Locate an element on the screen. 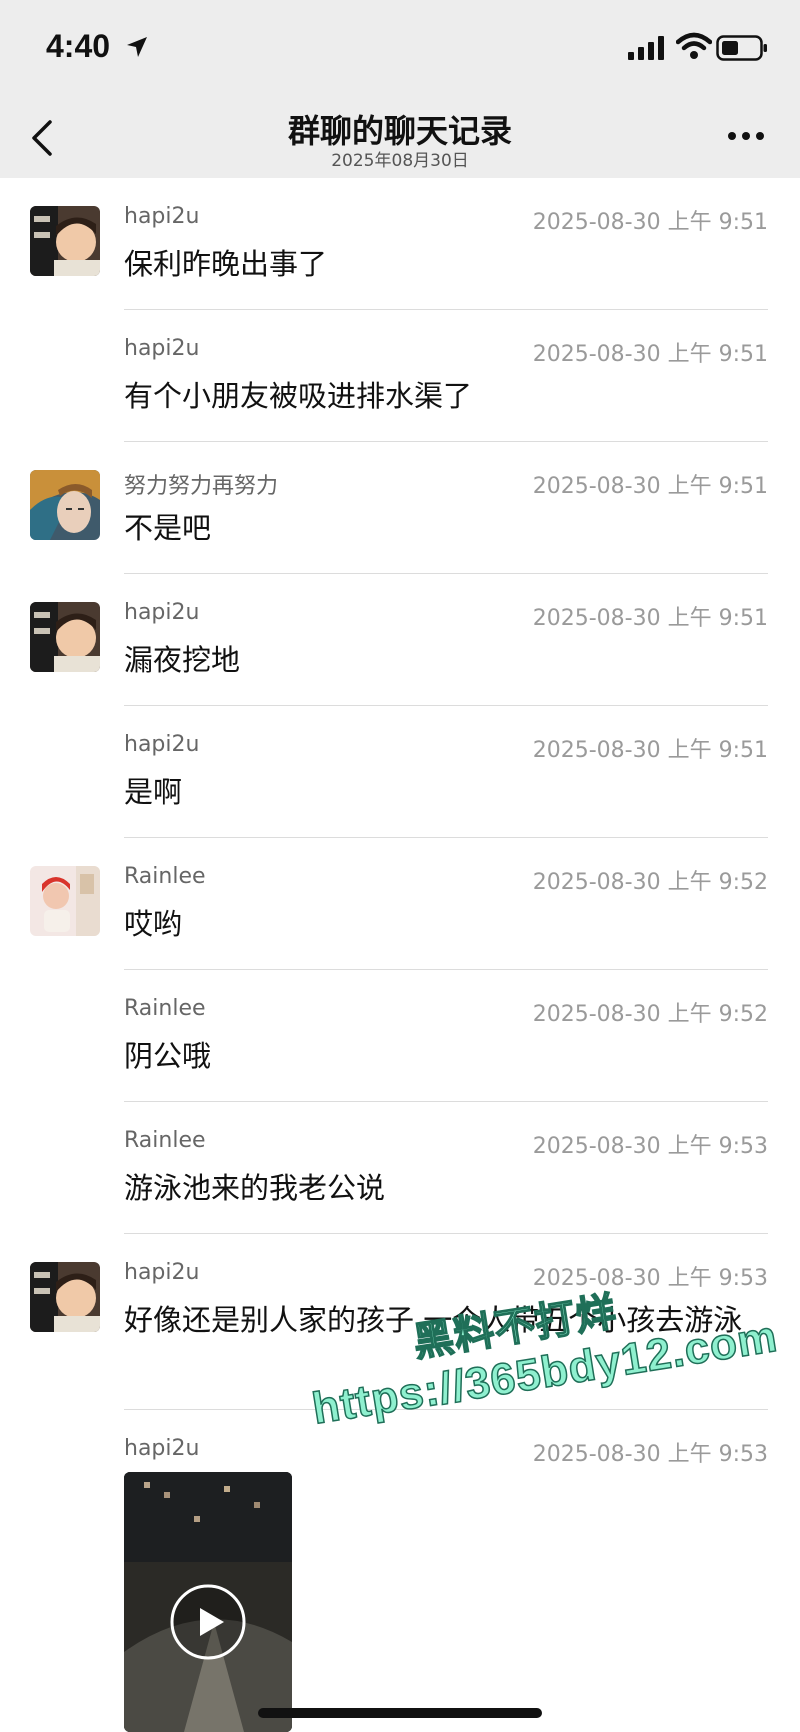 This screenshot has width=800, height=1732. message-text: 不是吧 is located at coordinates (168, 528).